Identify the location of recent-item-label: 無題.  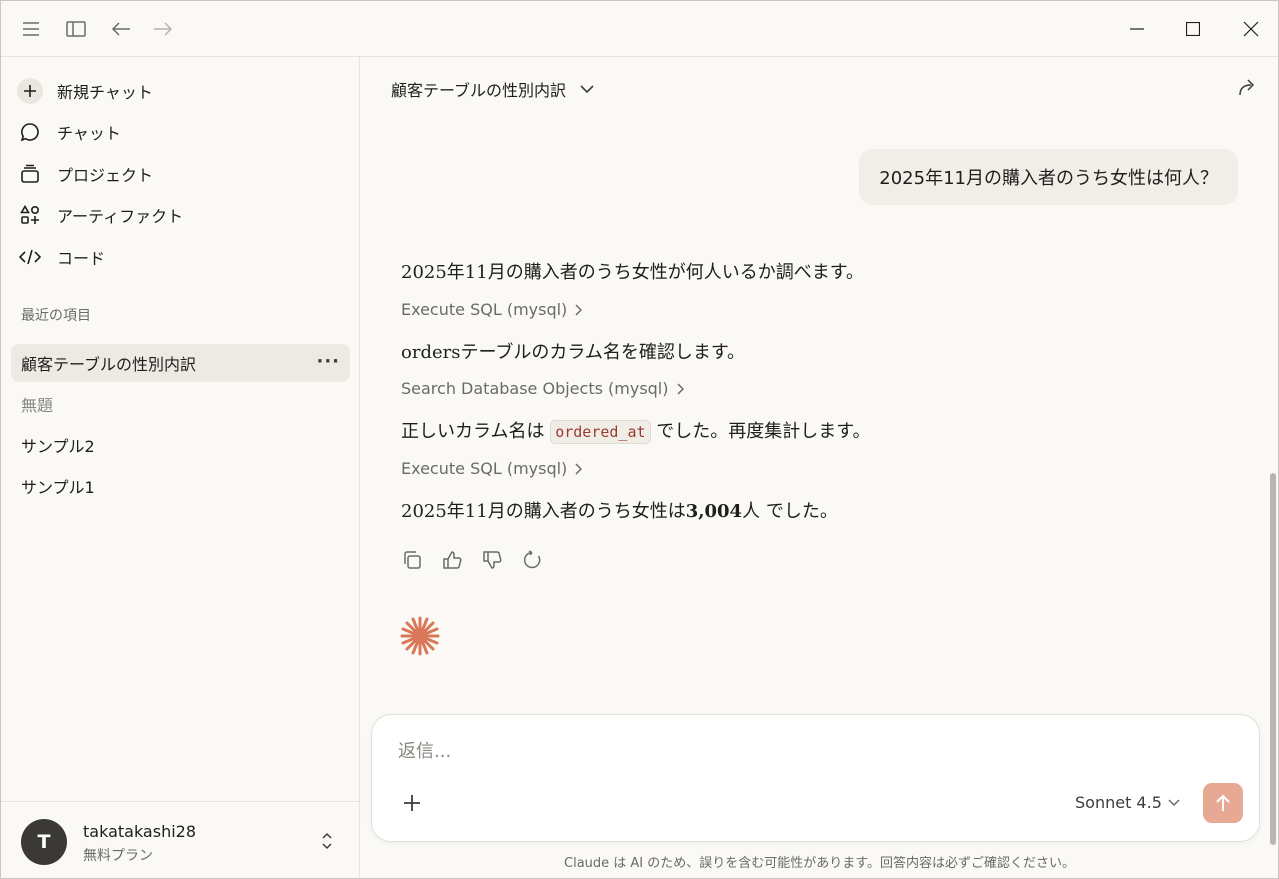
(37, 405).